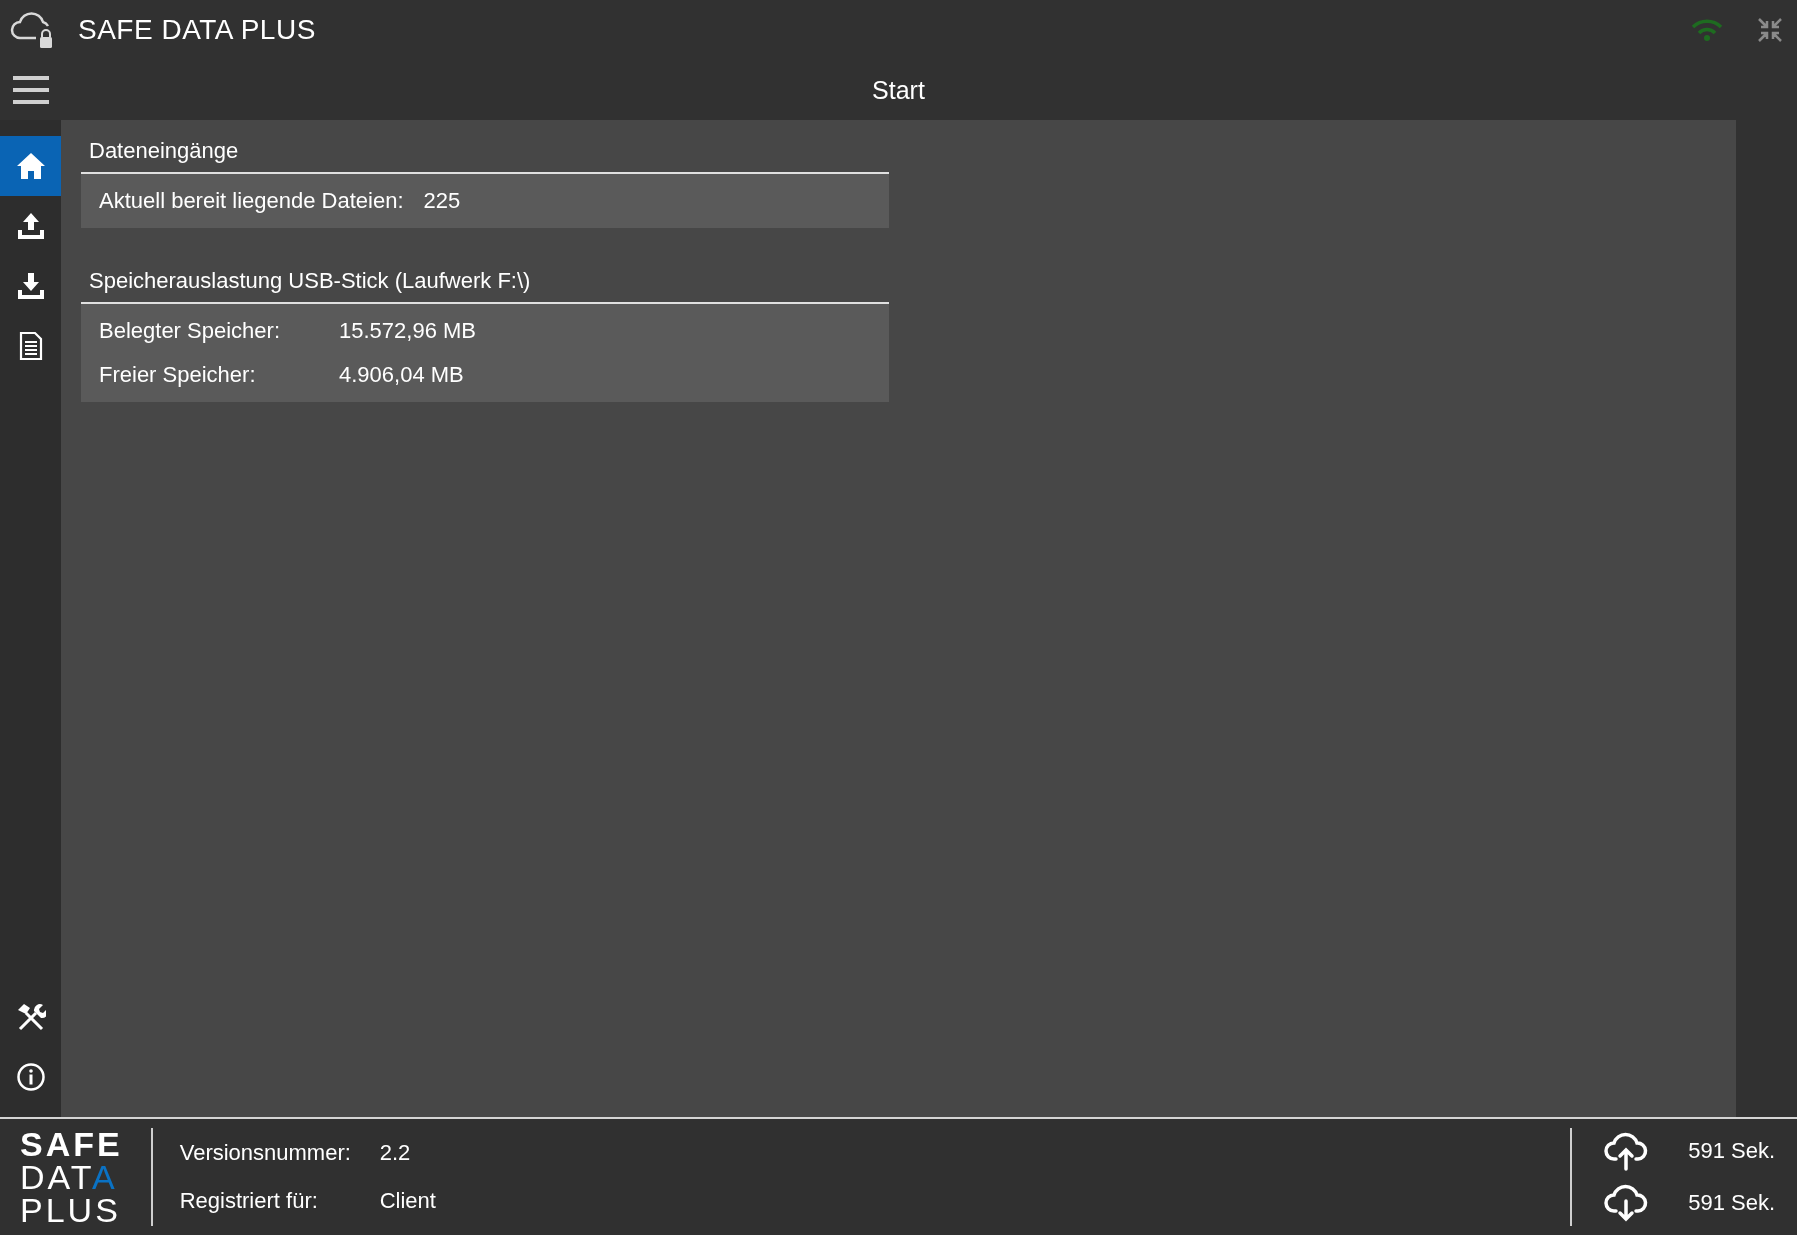 The image size is (1797, 1235). I want to click on wifi-icon, so click(1707, 30).